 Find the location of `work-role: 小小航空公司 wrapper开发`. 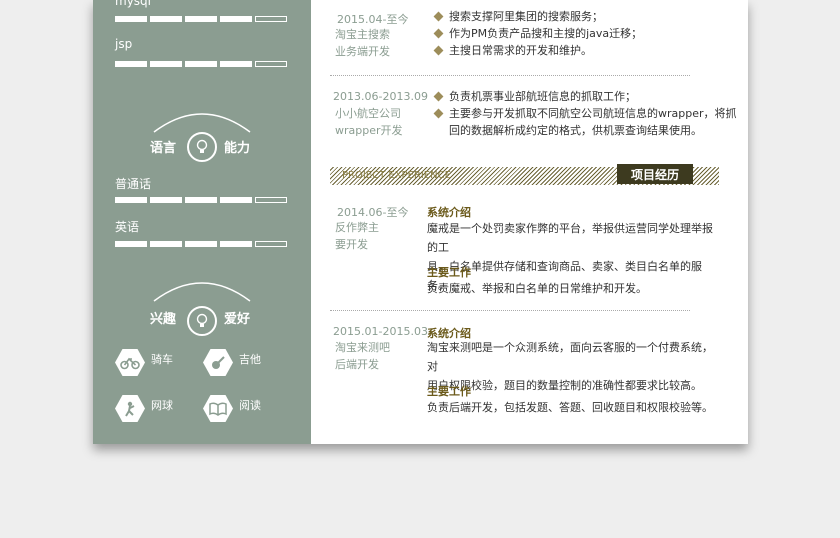

work-role: 小小航空公司 wrapper开发 is located at coordinates (369, 122).